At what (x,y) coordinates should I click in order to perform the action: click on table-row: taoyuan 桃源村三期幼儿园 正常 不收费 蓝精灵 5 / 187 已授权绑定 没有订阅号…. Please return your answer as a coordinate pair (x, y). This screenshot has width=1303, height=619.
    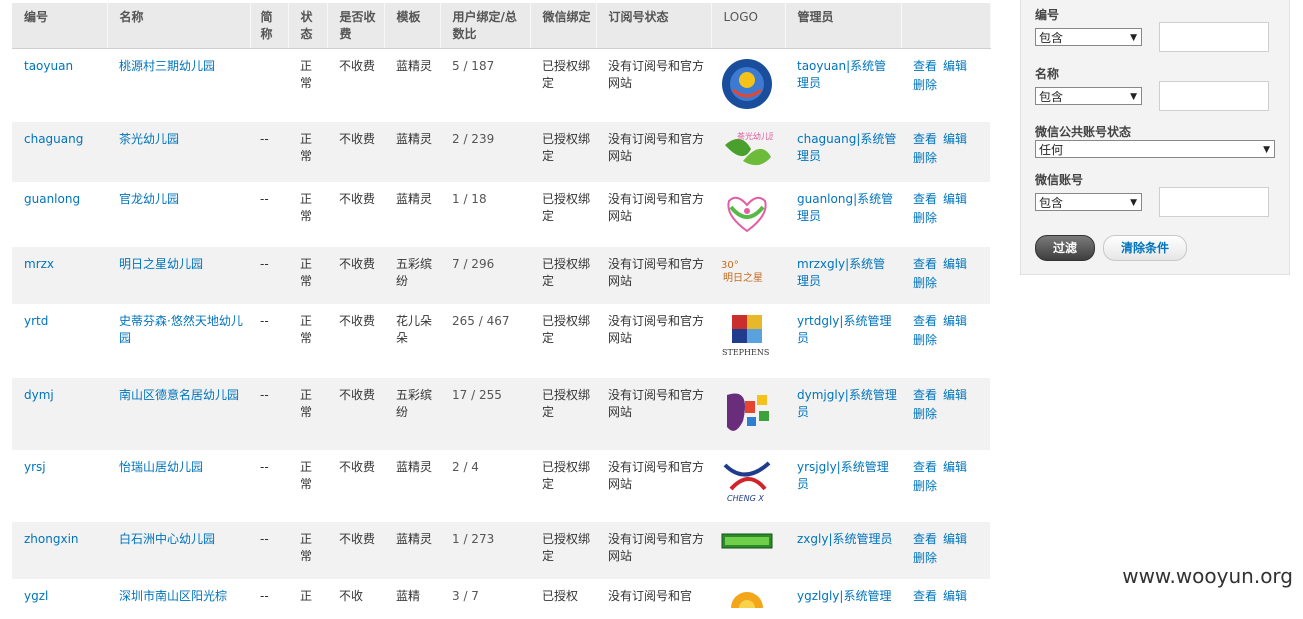
    Looking at the image, I should click on (501, 85).